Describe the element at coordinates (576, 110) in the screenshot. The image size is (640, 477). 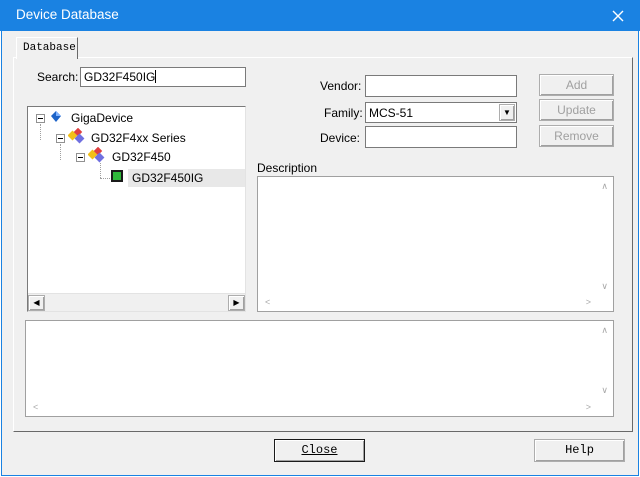
I see `update-button: Update` at that location.